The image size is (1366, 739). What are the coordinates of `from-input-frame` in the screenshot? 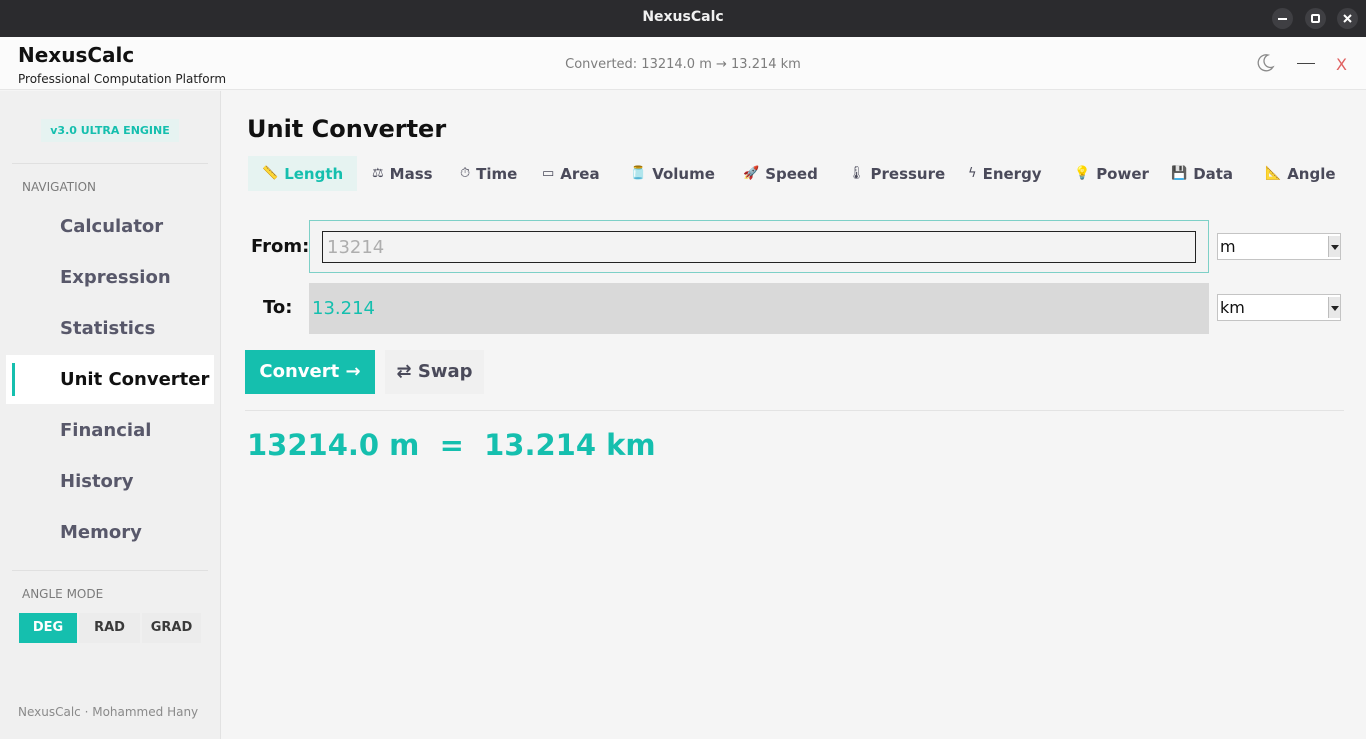 It's located at (759, 246).